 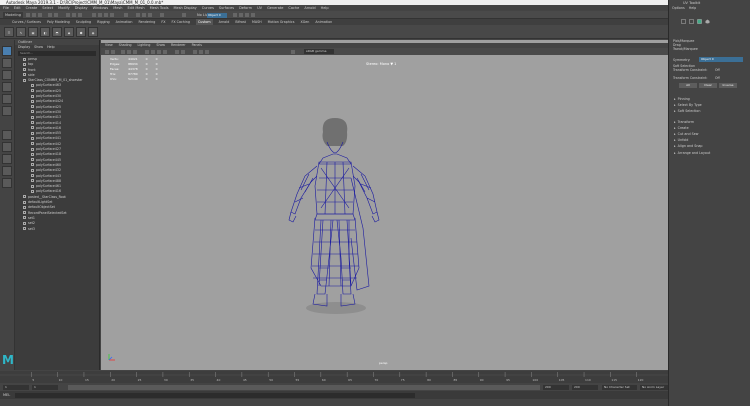 I want to click on camera-select-icon, so click(x=107, y=51).